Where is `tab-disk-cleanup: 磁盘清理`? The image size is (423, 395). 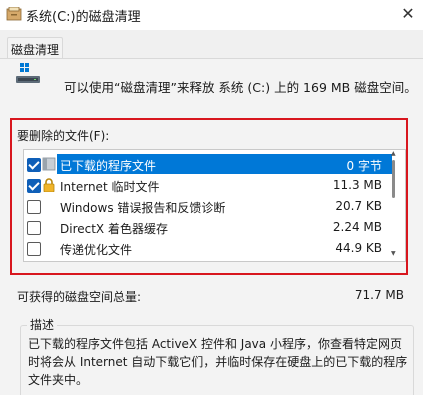 tab-disk-cleanup: 磁盘清理 is located at coordinates (35, 48).